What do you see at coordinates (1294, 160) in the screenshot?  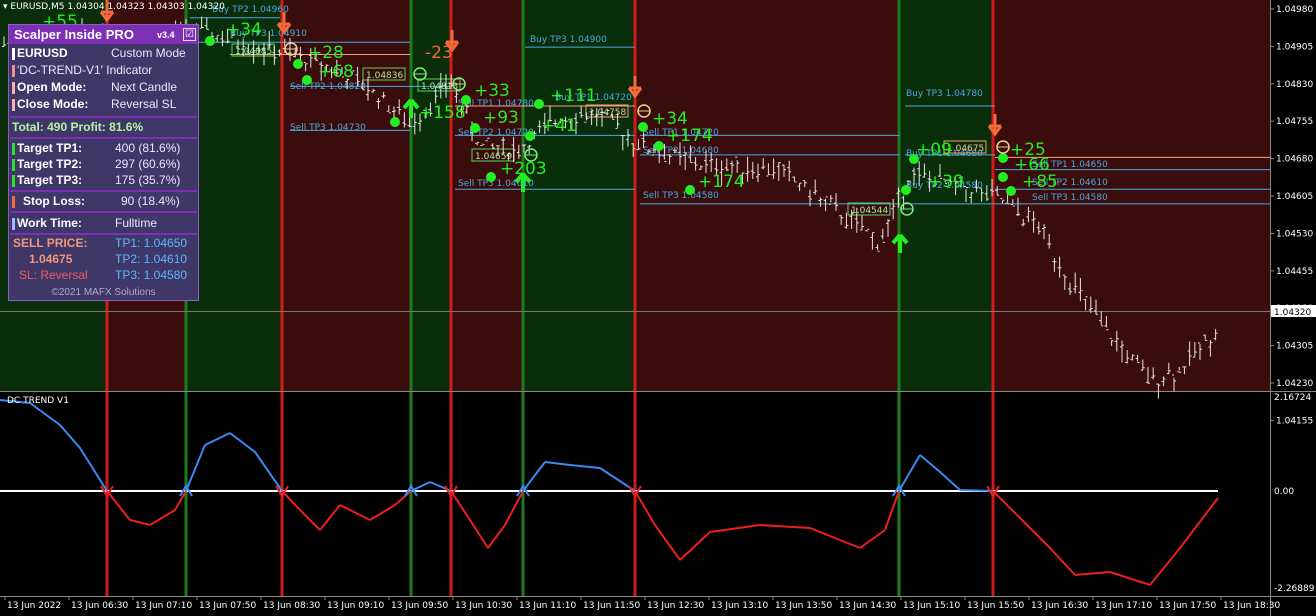 I see `price-tick-label: 1.04680` at bounding box center [1294, 160].